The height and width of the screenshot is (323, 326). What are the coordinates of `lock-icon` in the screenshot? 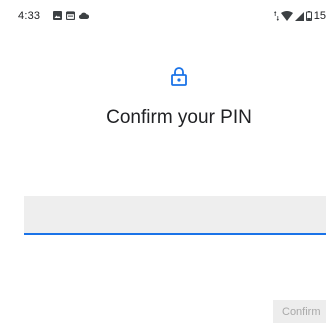 It's located at (179, 76).